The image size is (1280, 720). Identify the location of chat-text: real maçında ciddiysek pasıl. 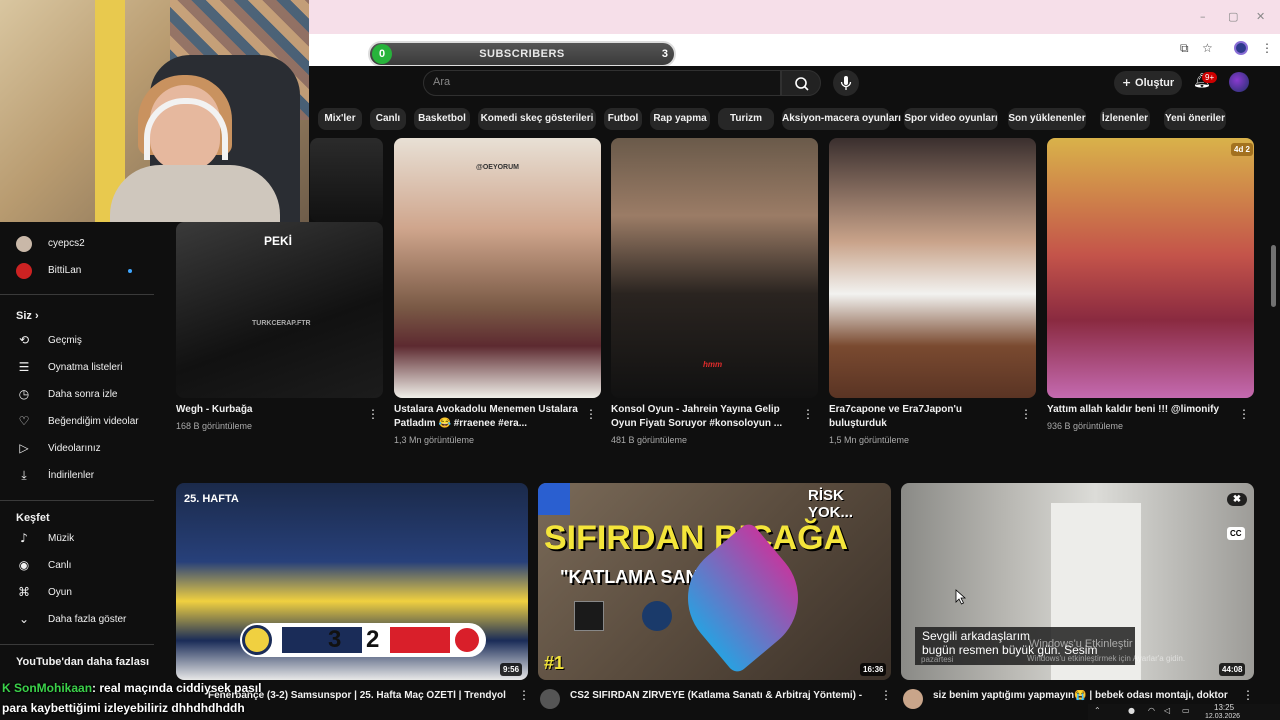
(180, 688).